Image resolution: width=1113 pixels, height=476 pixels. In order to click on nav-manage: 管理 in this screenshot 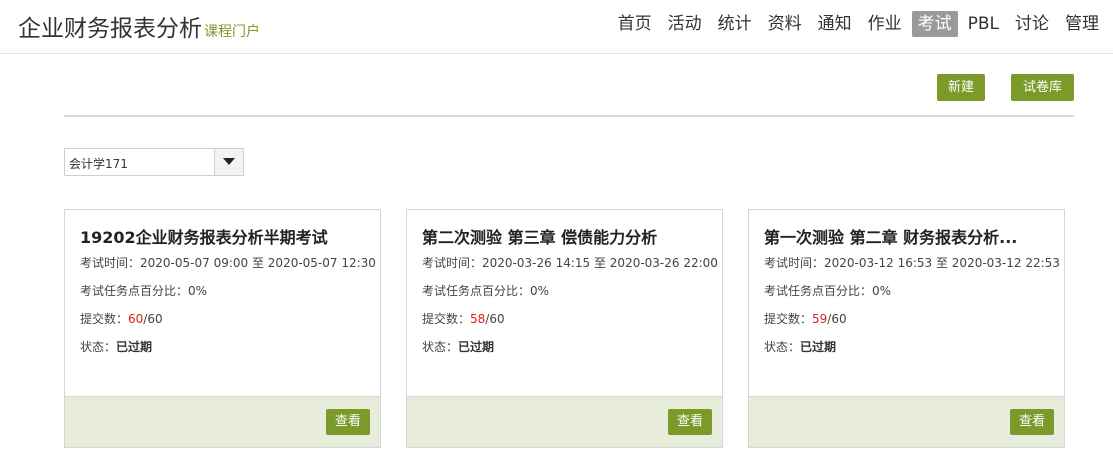, I will do `click(1082, 24)`.